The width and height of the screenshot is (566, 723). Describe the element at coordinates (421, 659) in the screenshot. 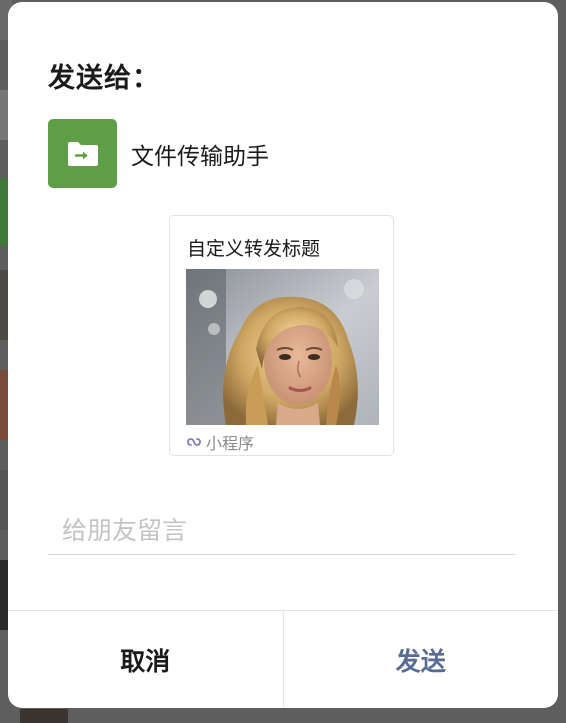

I see `send-button: 发送` at that location.